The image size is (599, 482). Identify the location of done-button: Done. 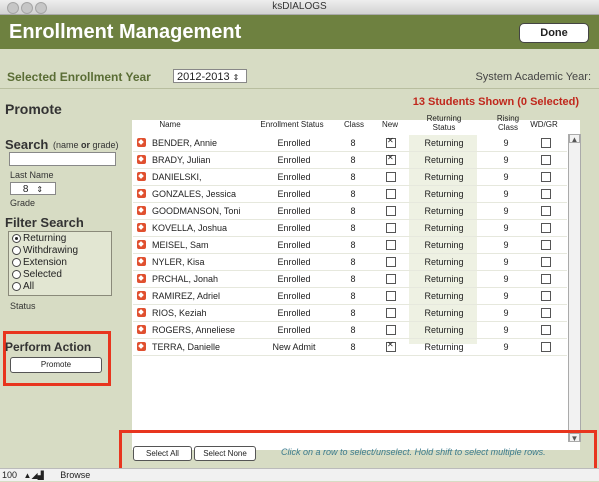
(554, 33).